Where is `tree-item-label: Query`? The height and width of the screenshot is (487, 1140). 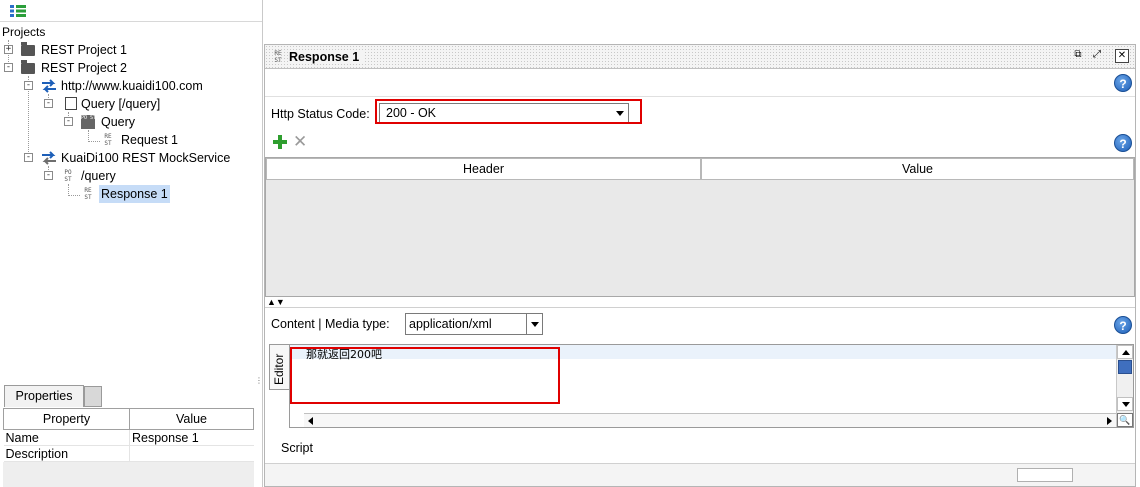 tree-item-label: Query is located at coordinates (118, 122).